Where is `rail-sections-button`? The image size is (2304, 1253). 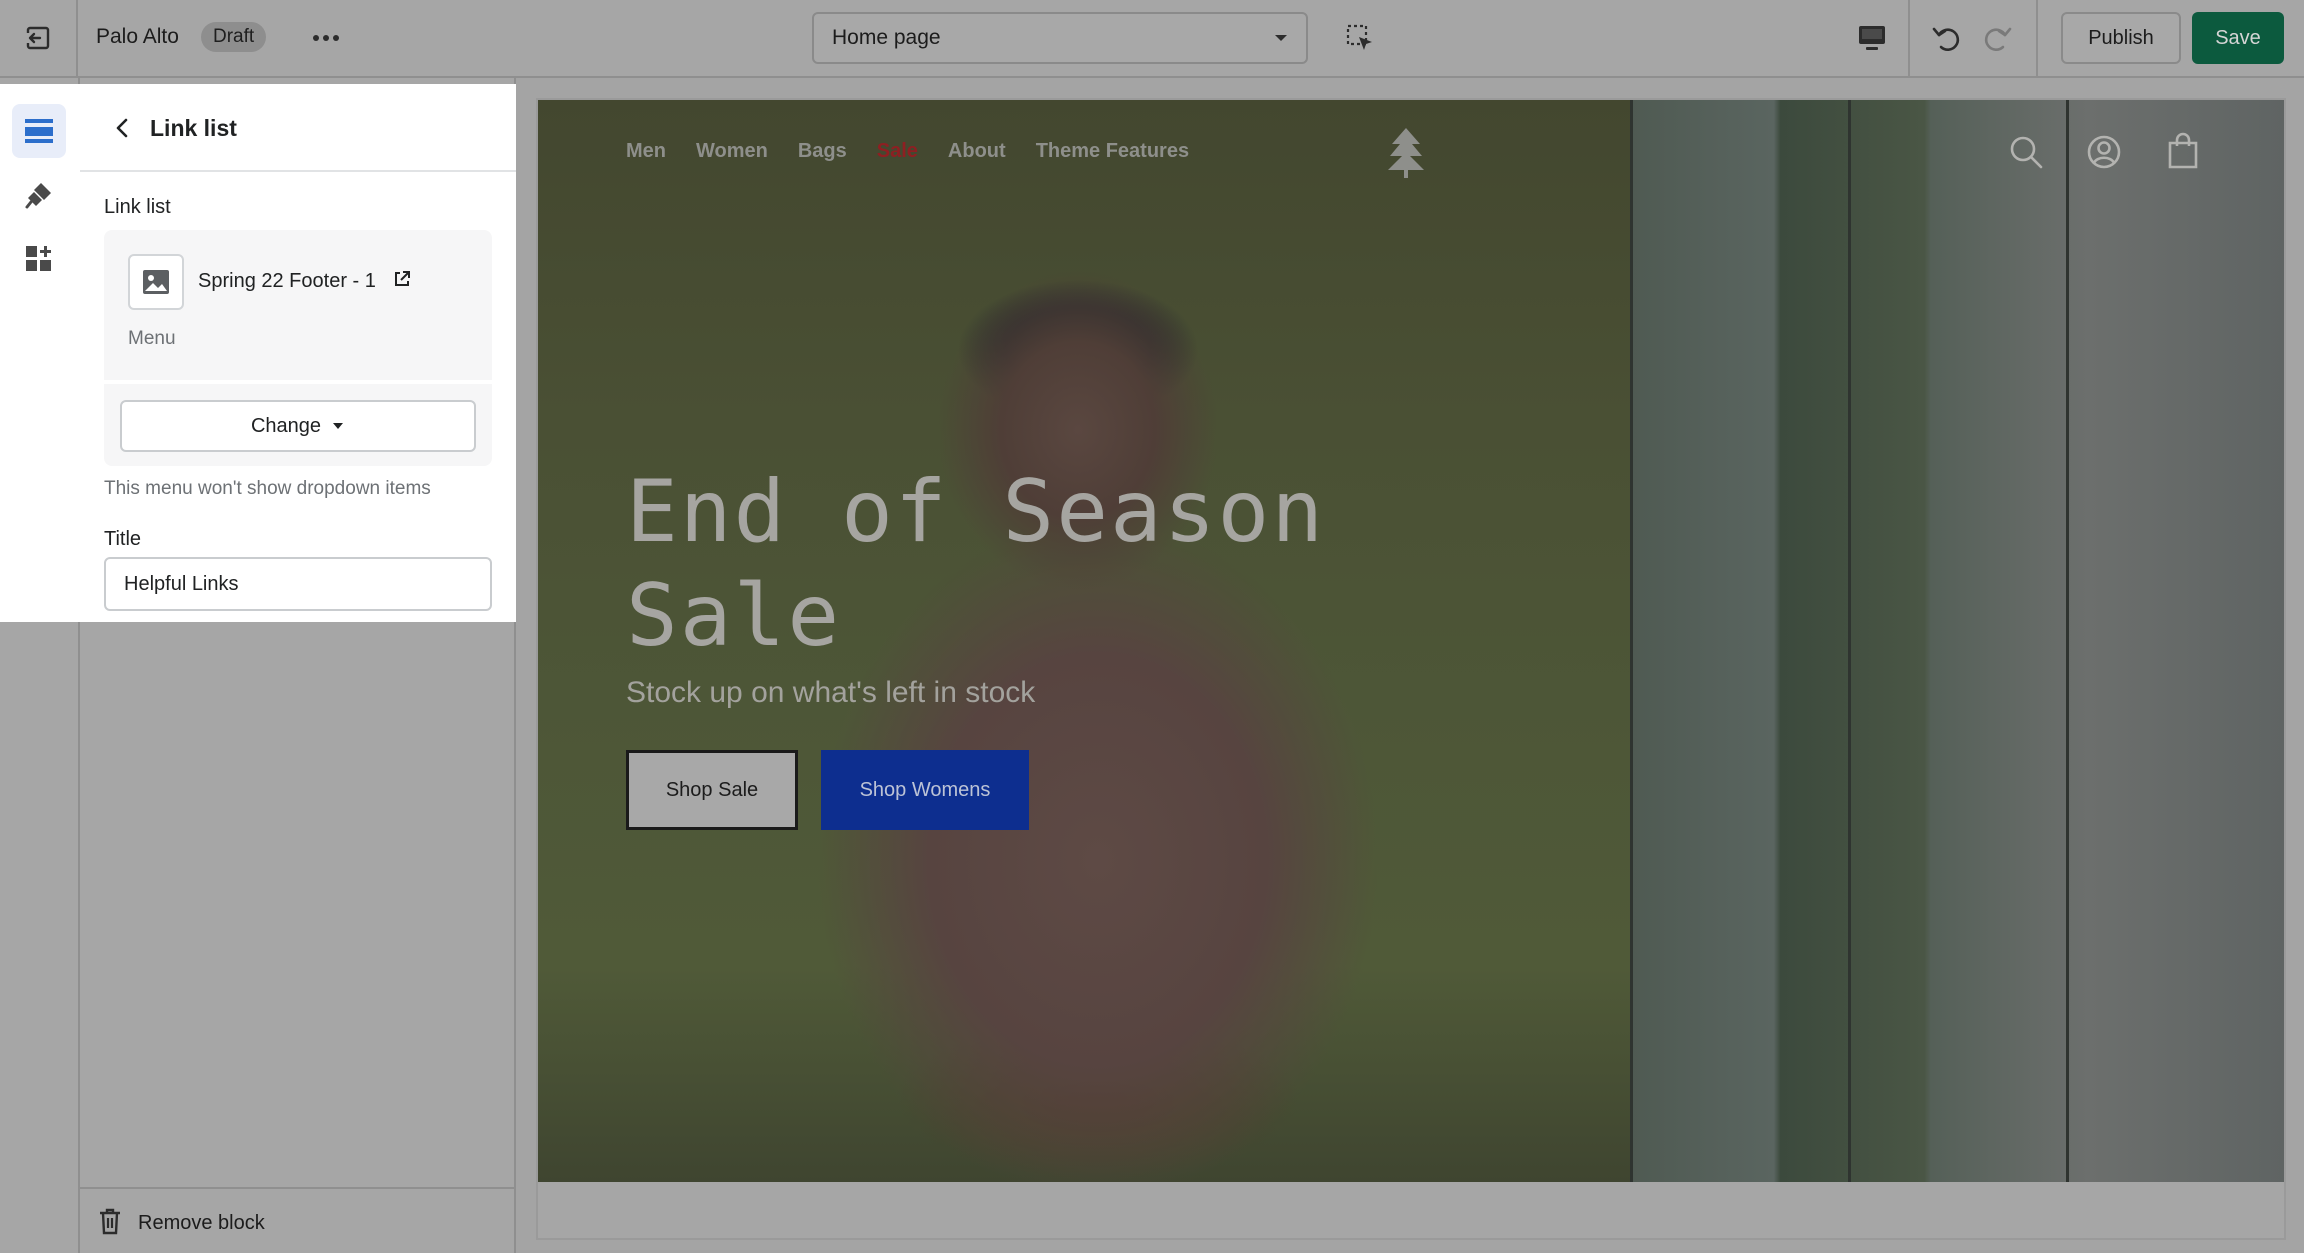
rail-sections-button is located at coordinates (39, 131).